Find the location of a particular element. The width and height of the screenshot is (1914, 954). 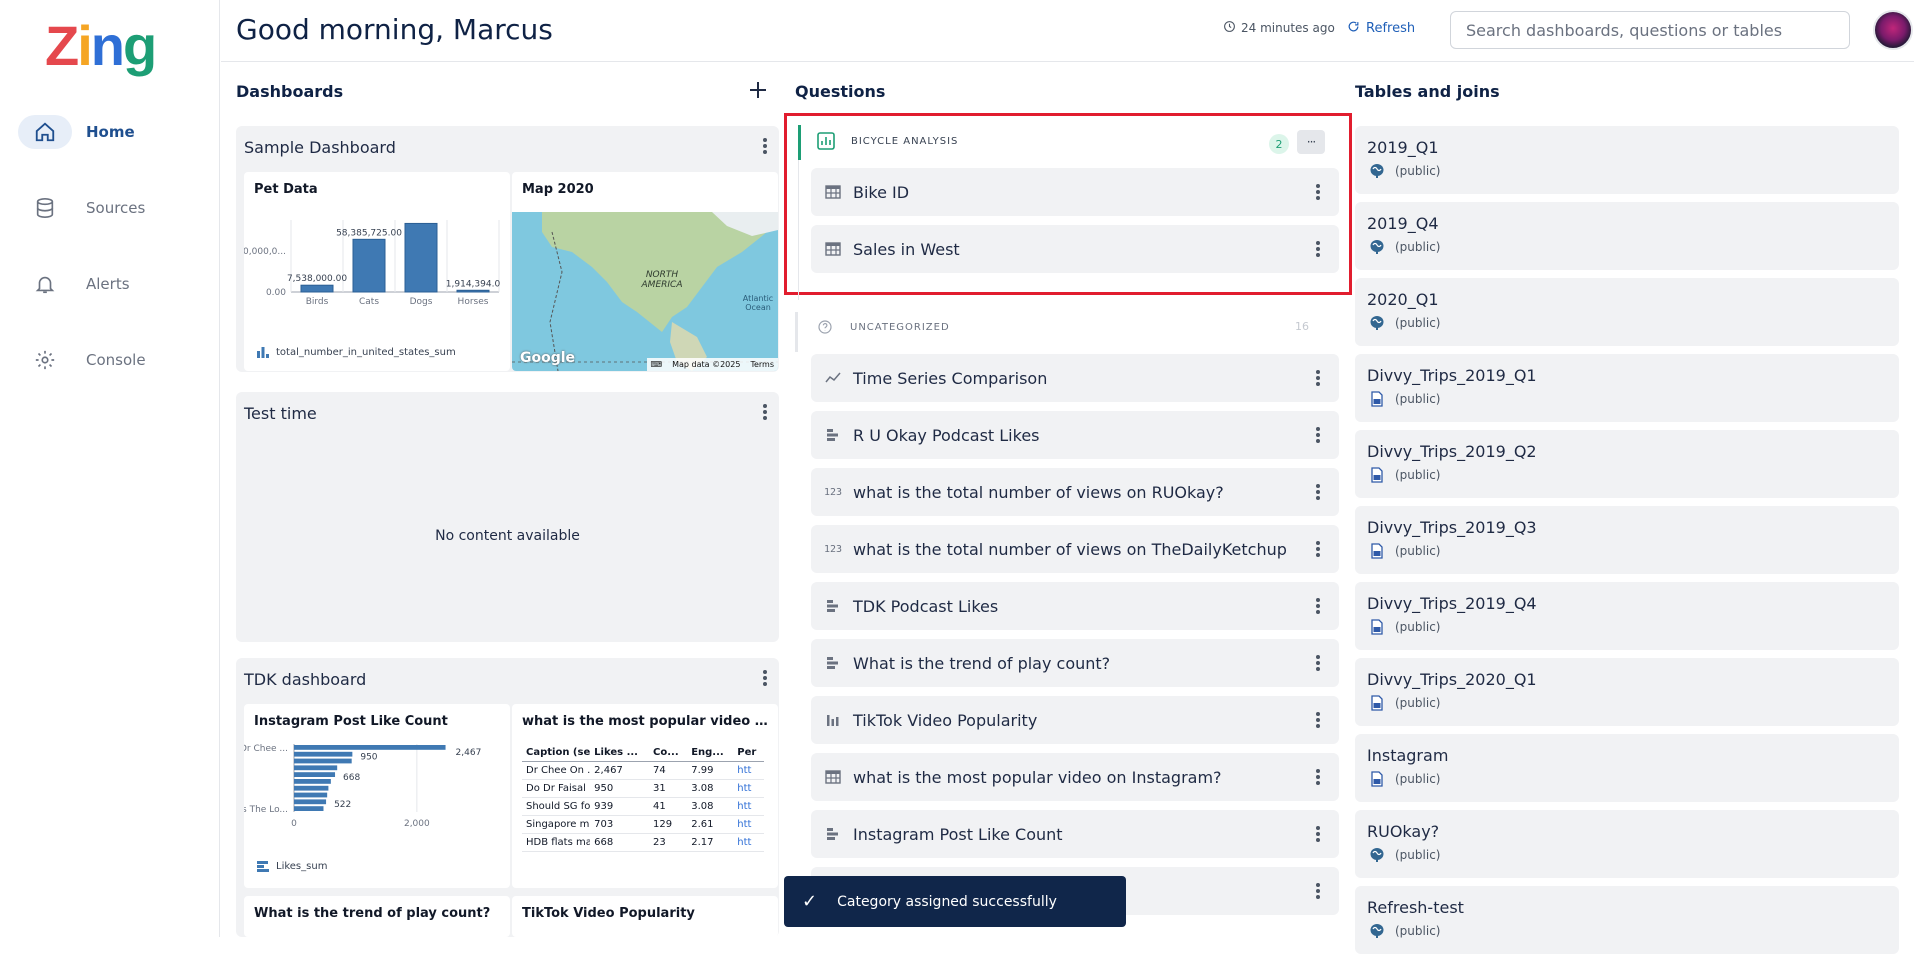

nav-sources: Sources is located at coordinates (113, 208).